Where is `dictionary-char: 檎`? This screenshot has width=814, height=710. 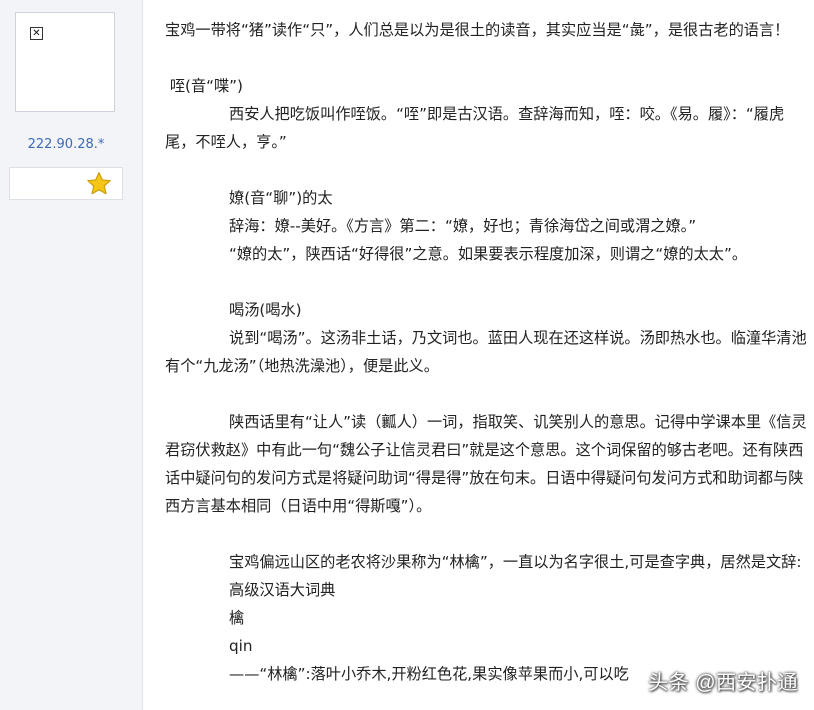
dictionary-char: 檎 is located at coordinates (237, 618).